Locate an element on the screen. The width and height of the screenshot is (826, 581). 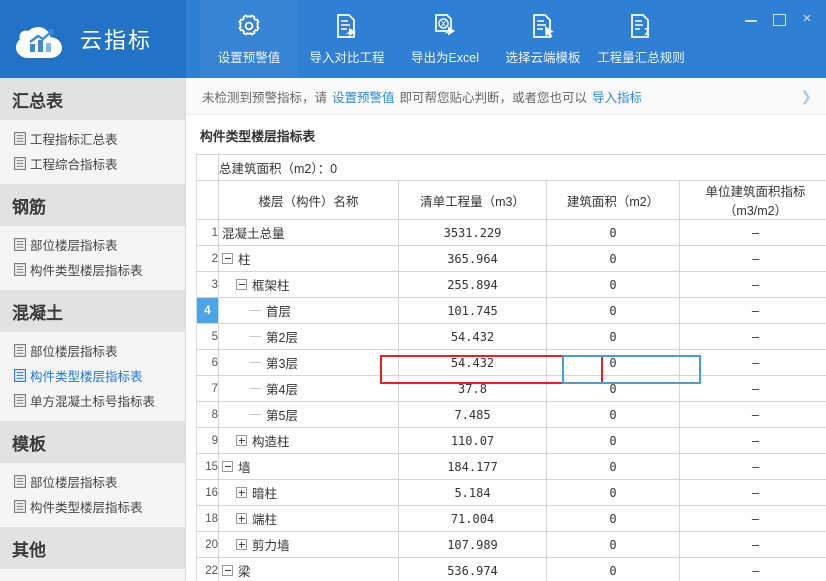
cell-quantity: 54.432 is located at coordinates (472, 362).